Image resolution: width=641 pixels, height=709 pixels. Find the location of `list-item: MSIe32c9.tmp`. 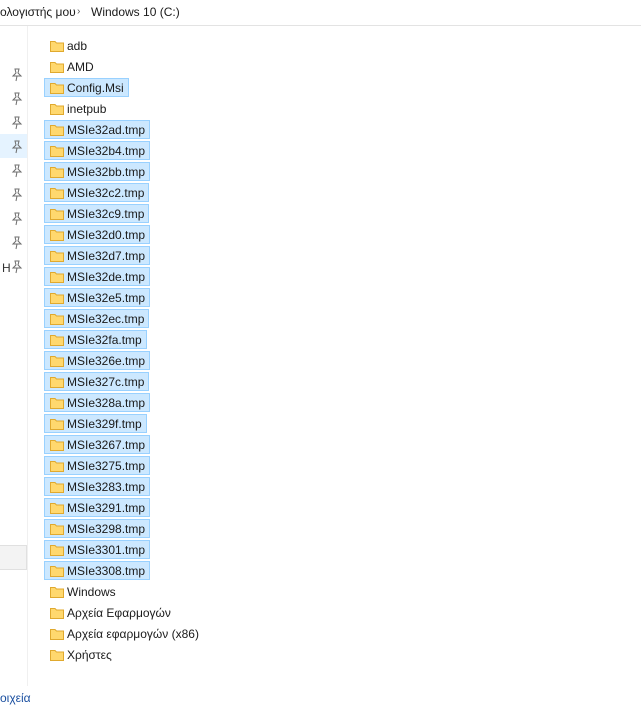

list-item: MSIe32c9.tmp is located at coordinates (97, 213).